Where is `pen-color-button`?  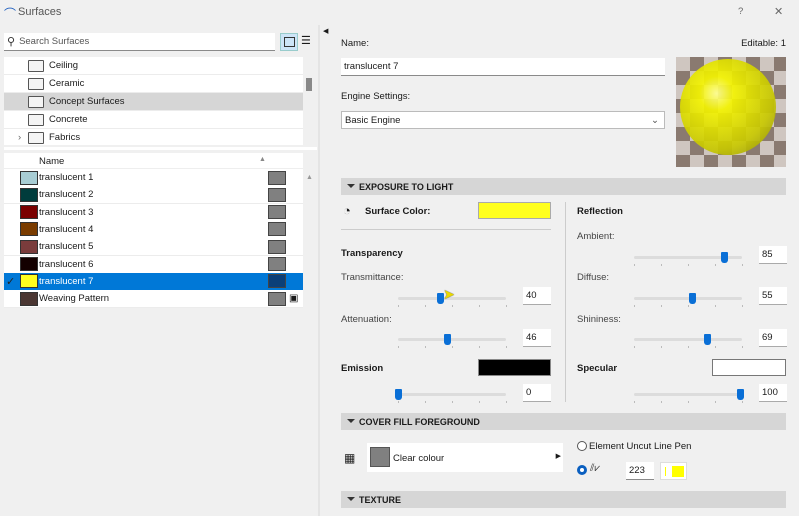
pen-color-button is located at coordinates (673, 471).